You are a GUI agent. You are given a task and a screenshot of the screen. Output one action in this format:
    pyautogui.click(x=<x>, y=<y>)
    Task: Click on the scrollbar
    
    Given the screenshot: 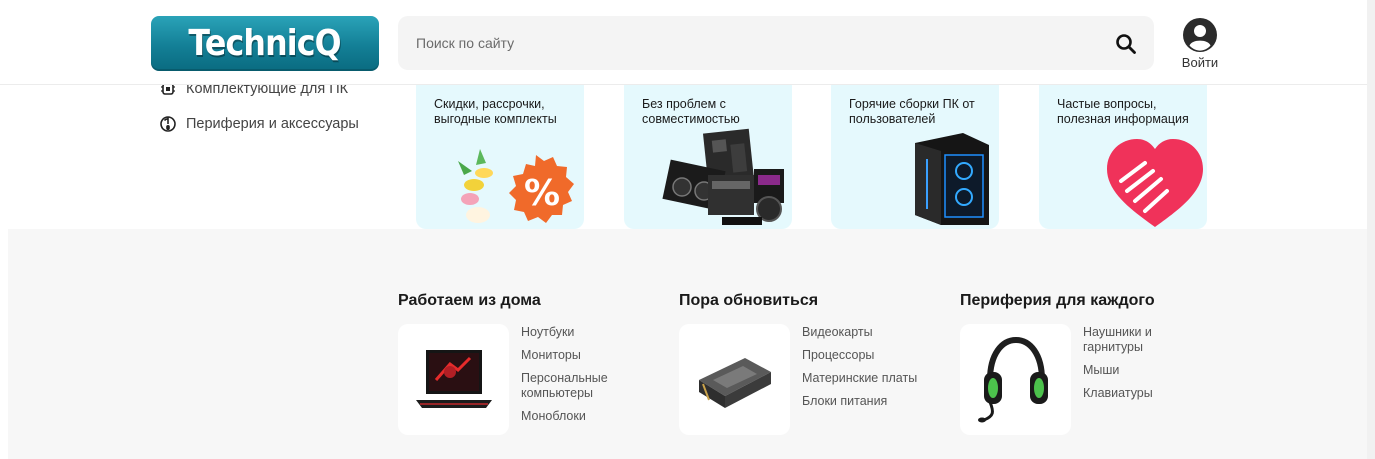 What is the action you would take?
    pyautogui.click(x=1371, y=229)
    